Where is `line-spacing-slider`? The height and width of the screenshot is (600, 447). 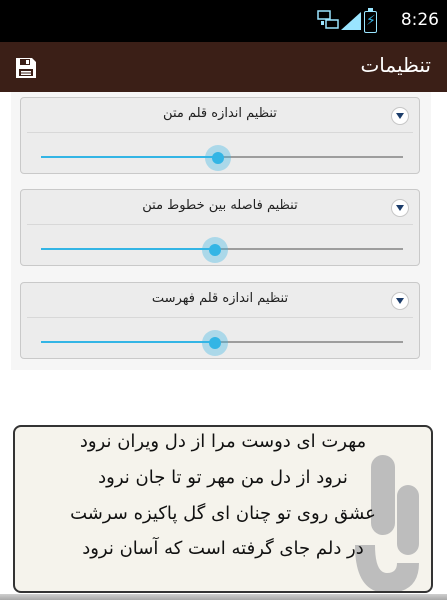
line-spacing-slider is located at coordinates (222, 250).